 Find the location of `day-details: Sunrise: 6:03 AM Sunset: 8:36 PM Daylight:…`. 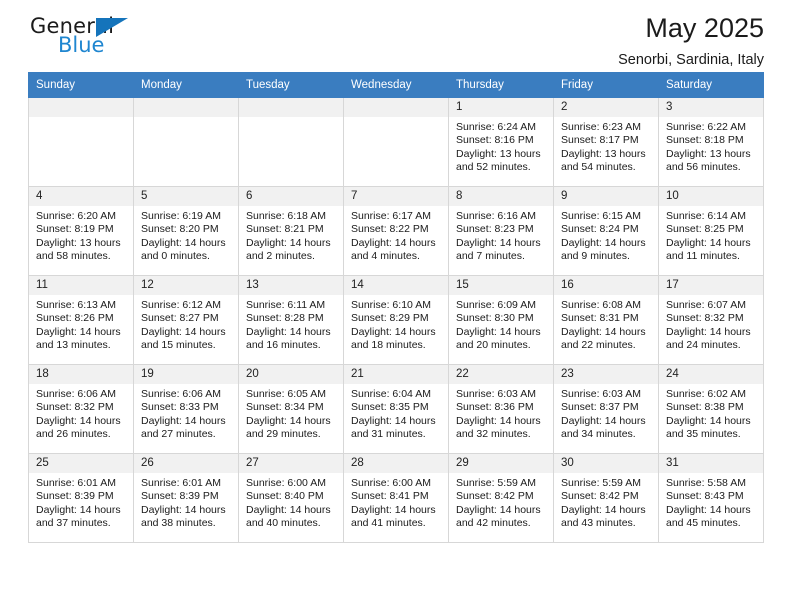

day-details: Sunrise: 6:03 AM Sunset: 8:36 PM Daylight:… is located at coordinates (501, 413).